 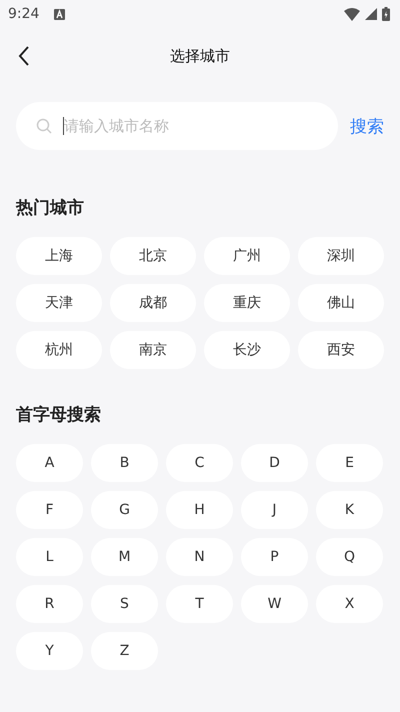 I want to click on city-chip: 广州, so click(x=247, y=256).